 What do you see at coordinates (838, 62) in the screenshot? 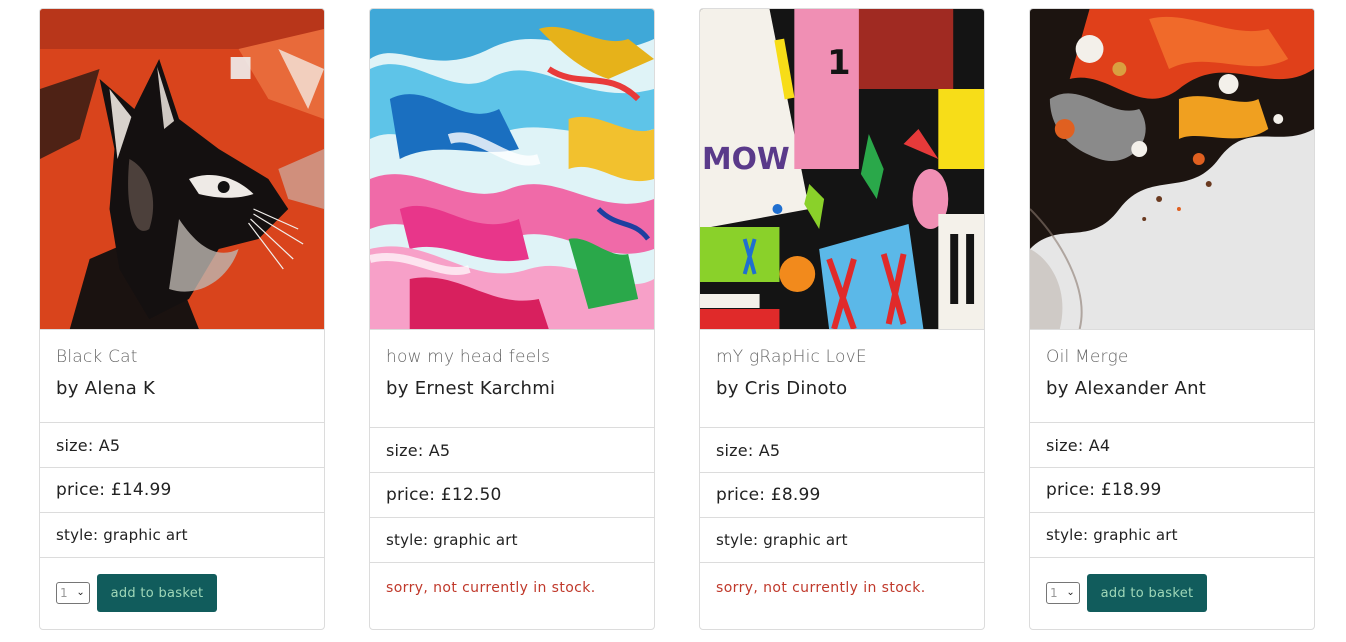
I see `svg-text: 1` at bounding box center [838, 62].